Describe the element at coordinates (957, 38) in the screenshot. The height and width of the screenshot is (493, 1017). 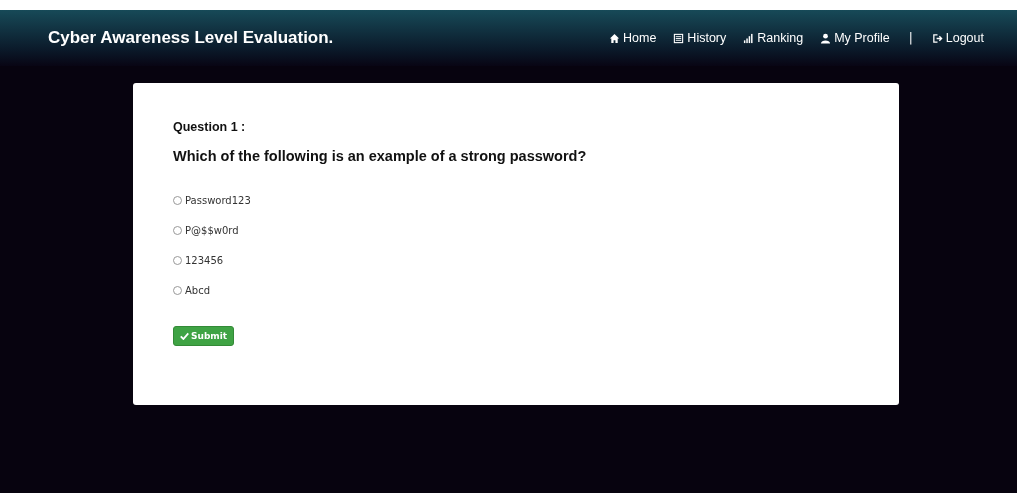
I see `nav-link: Logout` at that location.